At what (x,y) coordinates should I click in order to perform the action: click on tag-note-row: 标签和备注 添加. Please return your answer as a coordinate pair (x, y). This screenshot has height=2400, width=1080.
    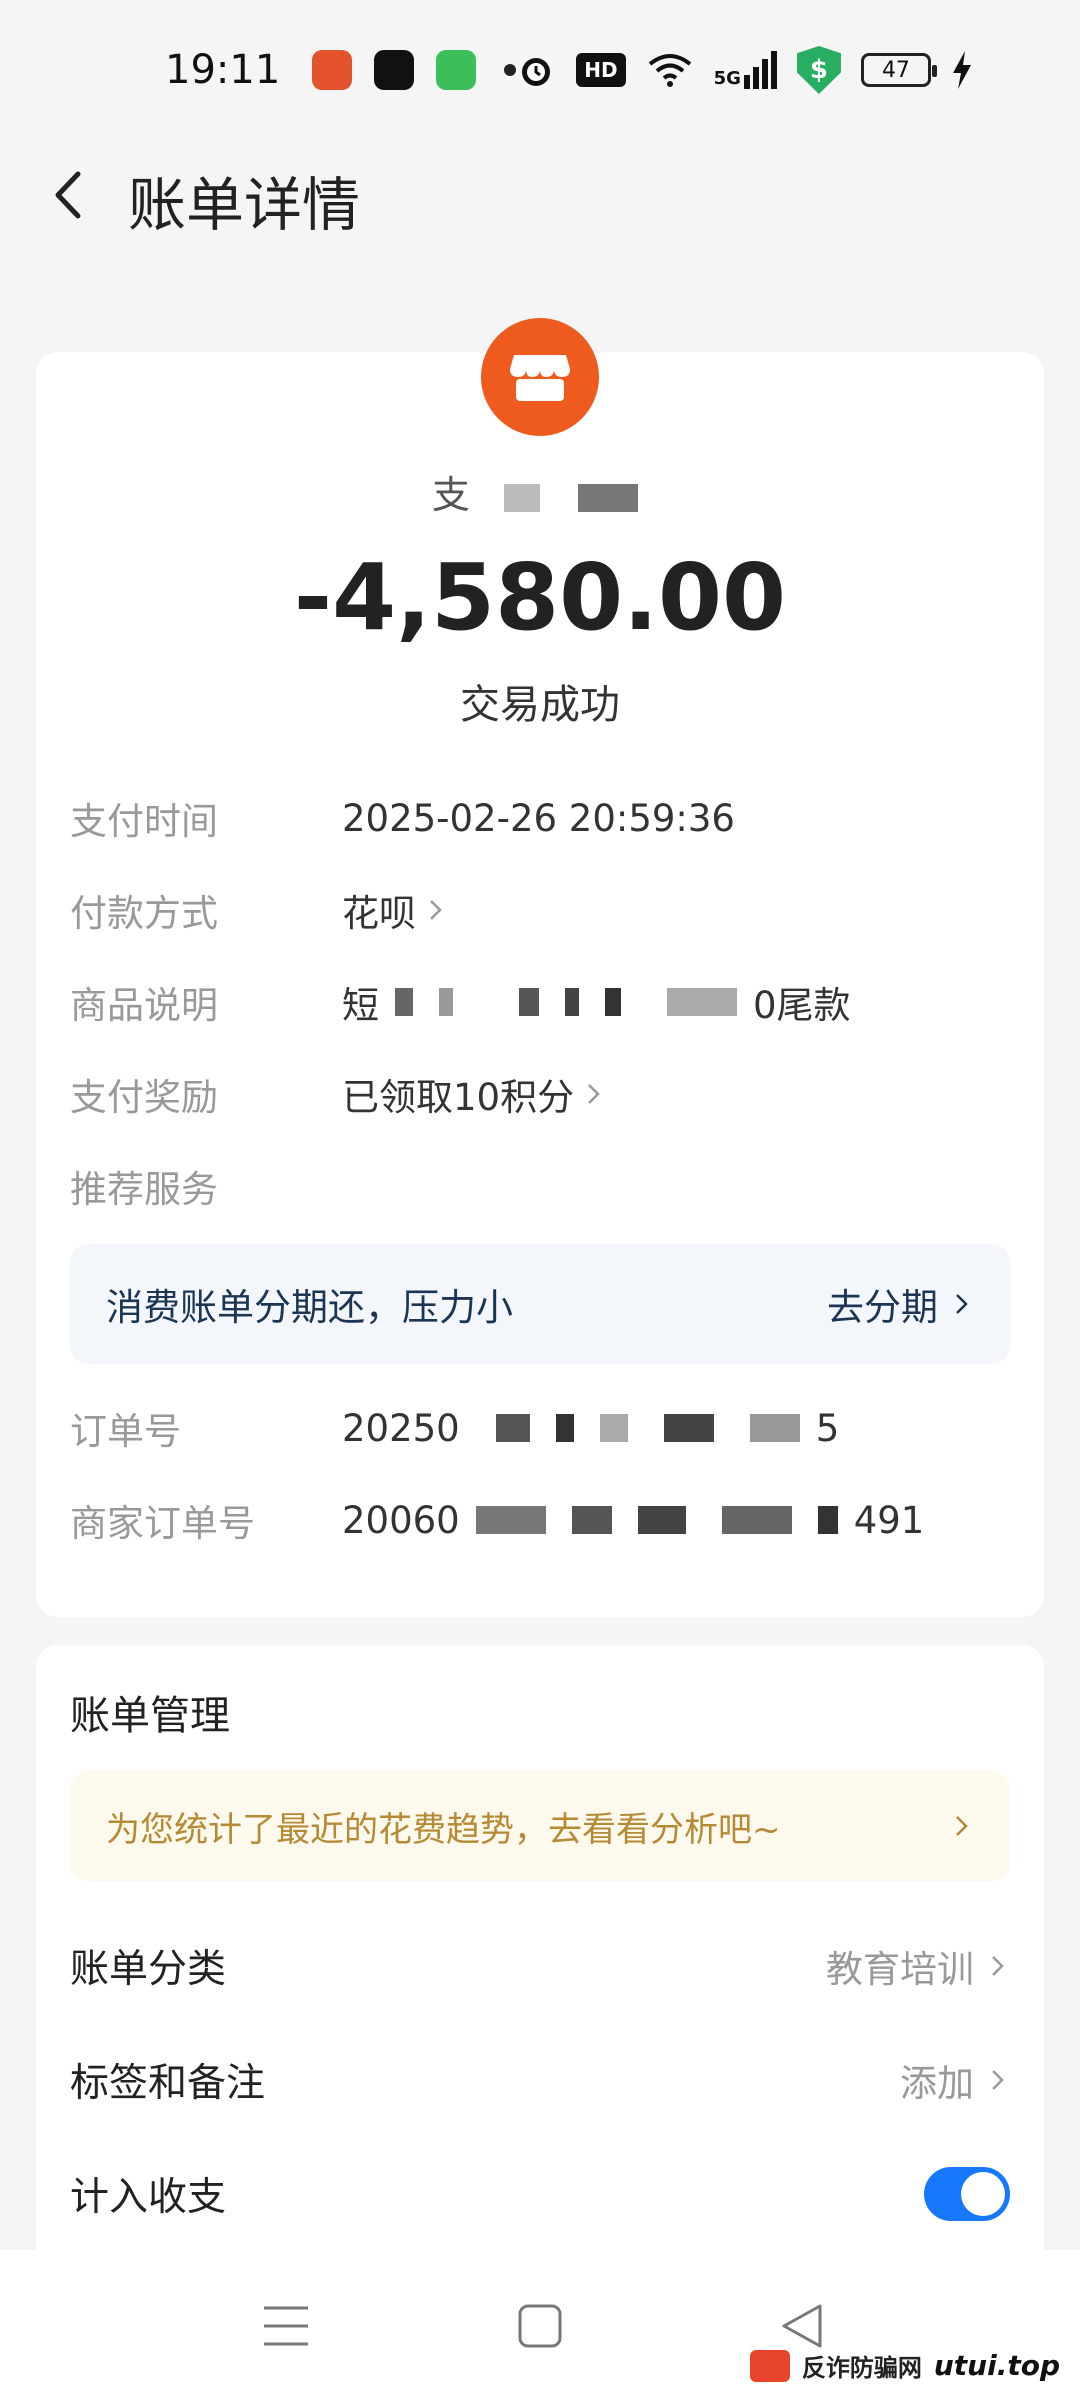
    Looking at the image, I should click on (540, 2080).